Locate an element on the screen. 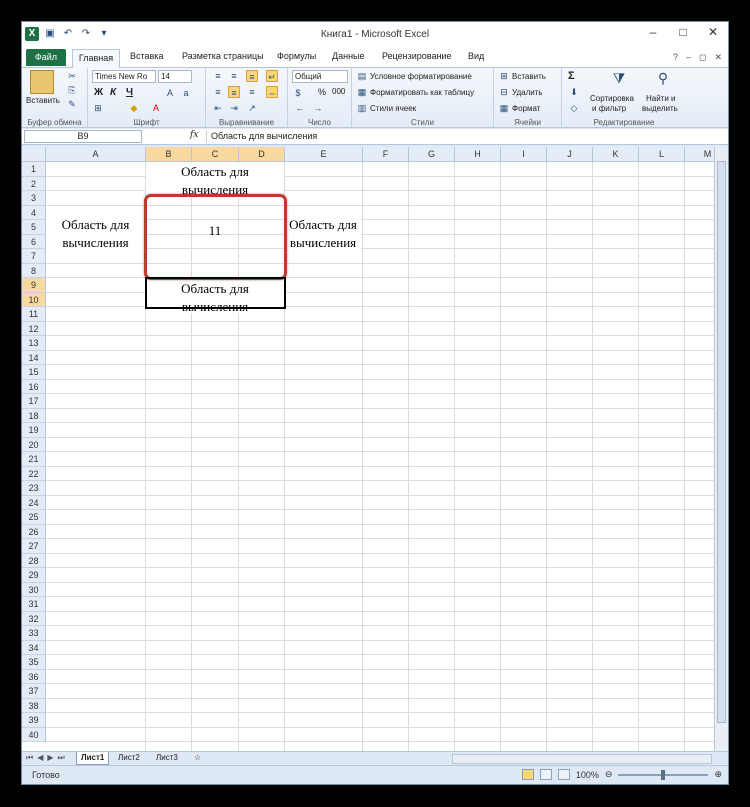 This screenshot has width=750, height=807. row-header-16: 16 is located at coordinates (34, 386).